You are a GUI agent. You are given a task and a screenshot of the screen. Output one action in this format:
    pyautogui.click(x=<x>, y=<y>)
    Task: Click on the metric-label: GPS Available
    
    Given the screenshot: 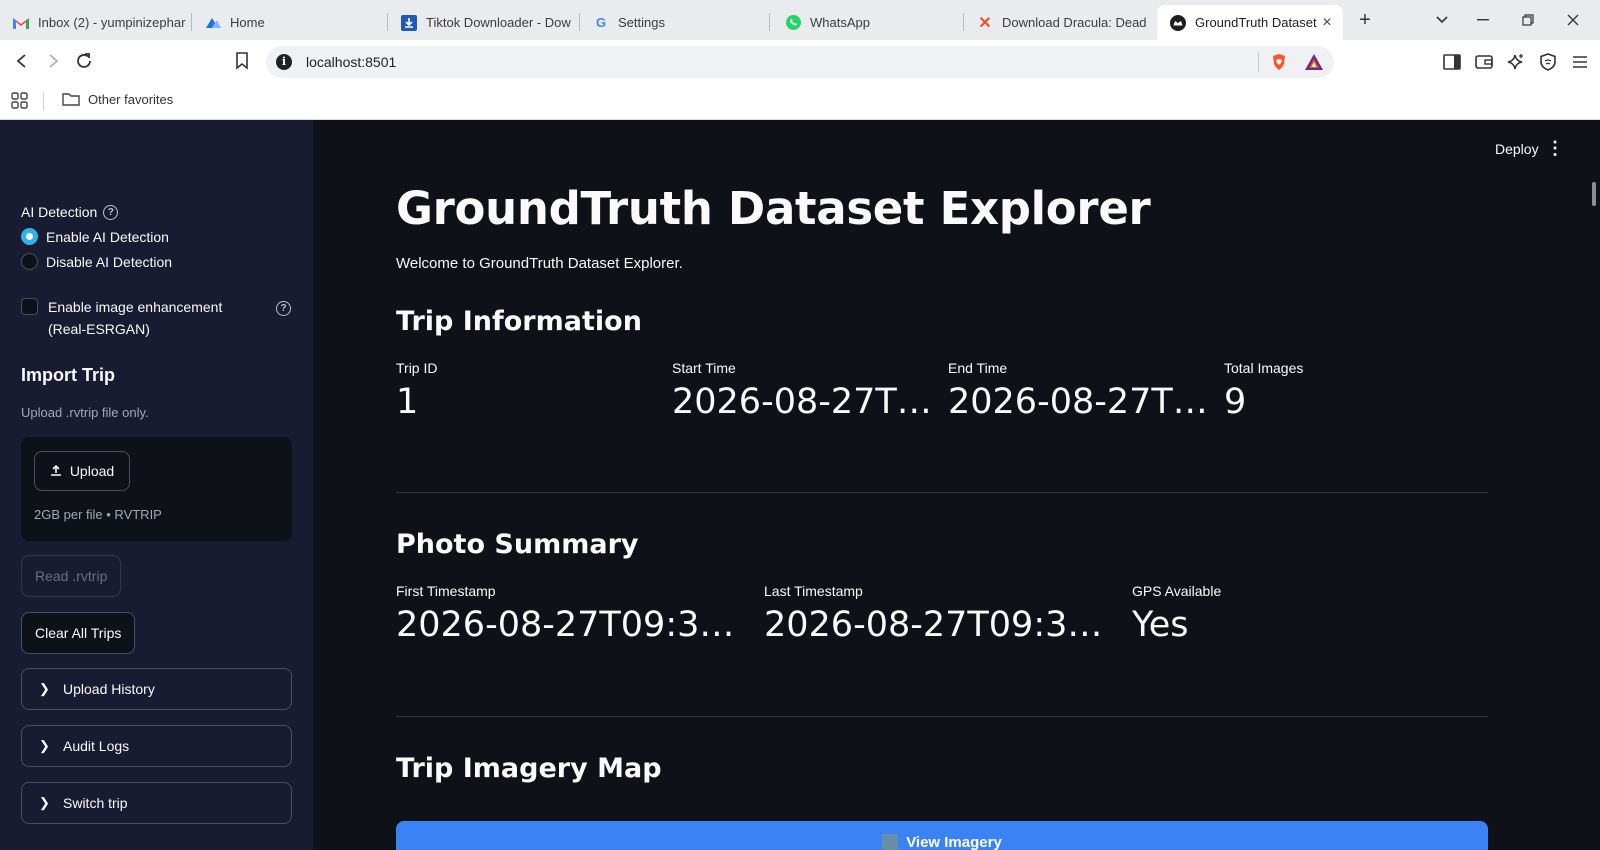 What is the action you would take?
    pyautogui.click(x=1177, y=591)
    